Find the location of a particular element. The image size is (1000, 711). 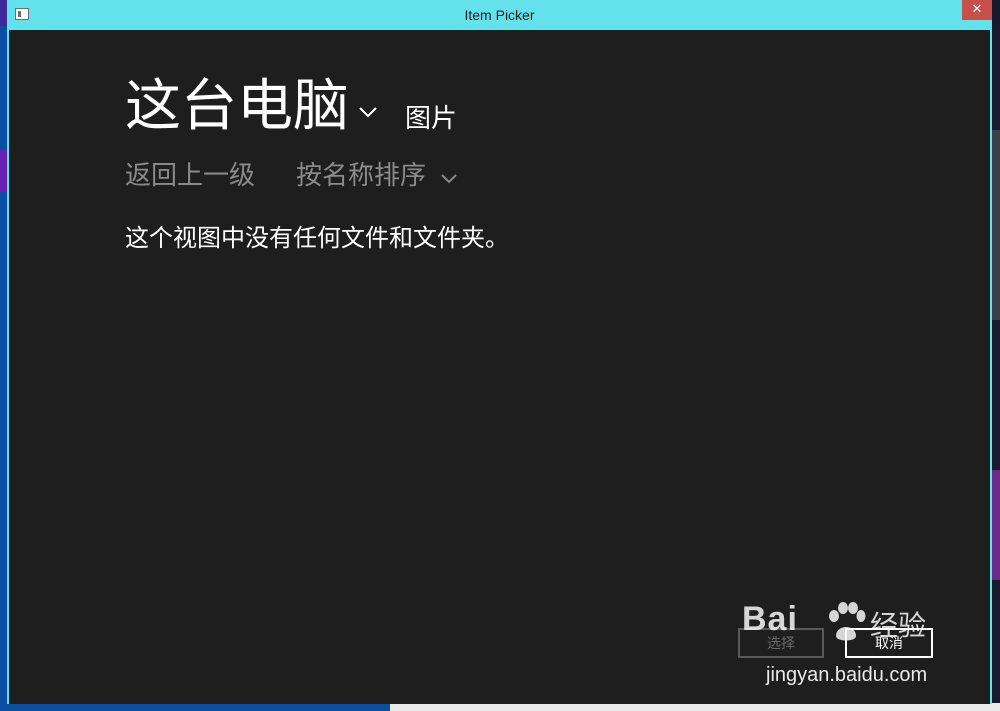

close-icon: ✕ is located at coordinates (977, 9).